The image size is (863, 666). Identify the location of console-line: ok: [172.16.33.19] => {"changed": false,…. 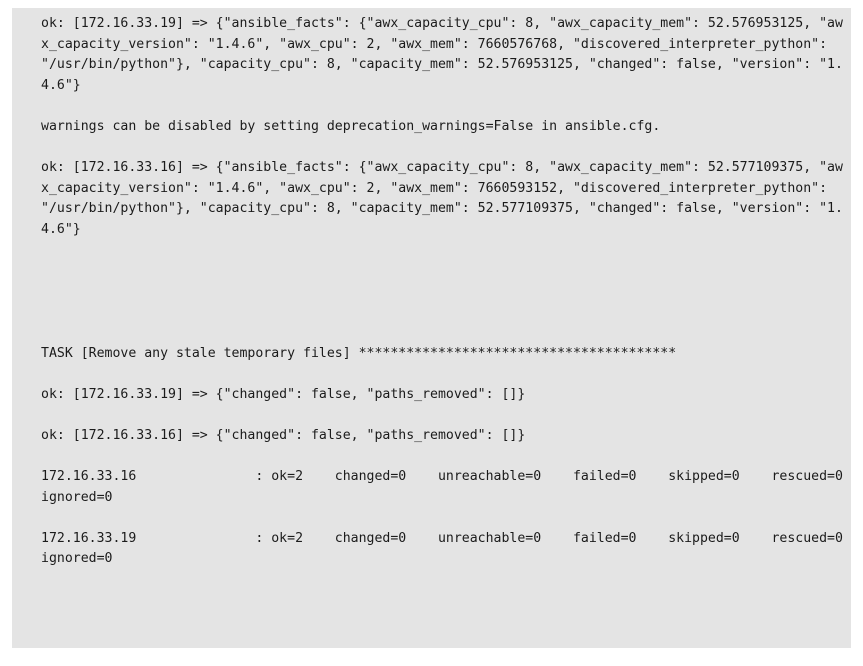
(283, 394).